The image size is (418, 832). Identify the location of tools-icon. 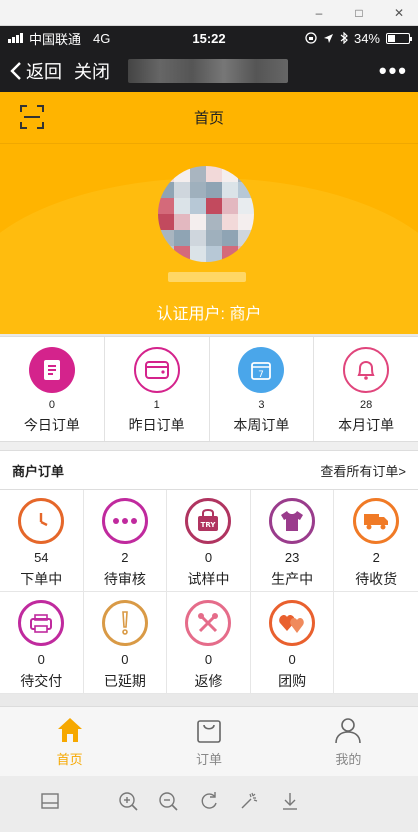
(208, 623).